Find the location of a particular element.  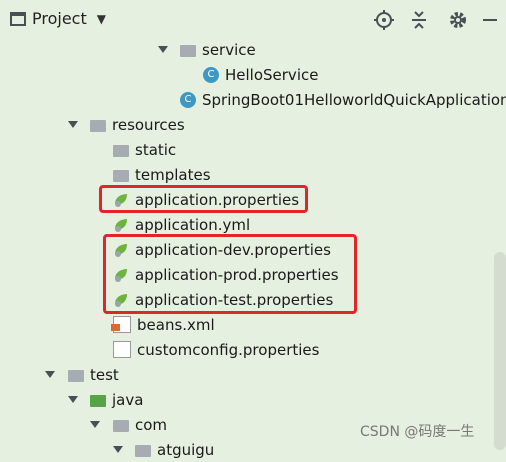

tree-item-resources: resources is located at coordinates (137, 124).